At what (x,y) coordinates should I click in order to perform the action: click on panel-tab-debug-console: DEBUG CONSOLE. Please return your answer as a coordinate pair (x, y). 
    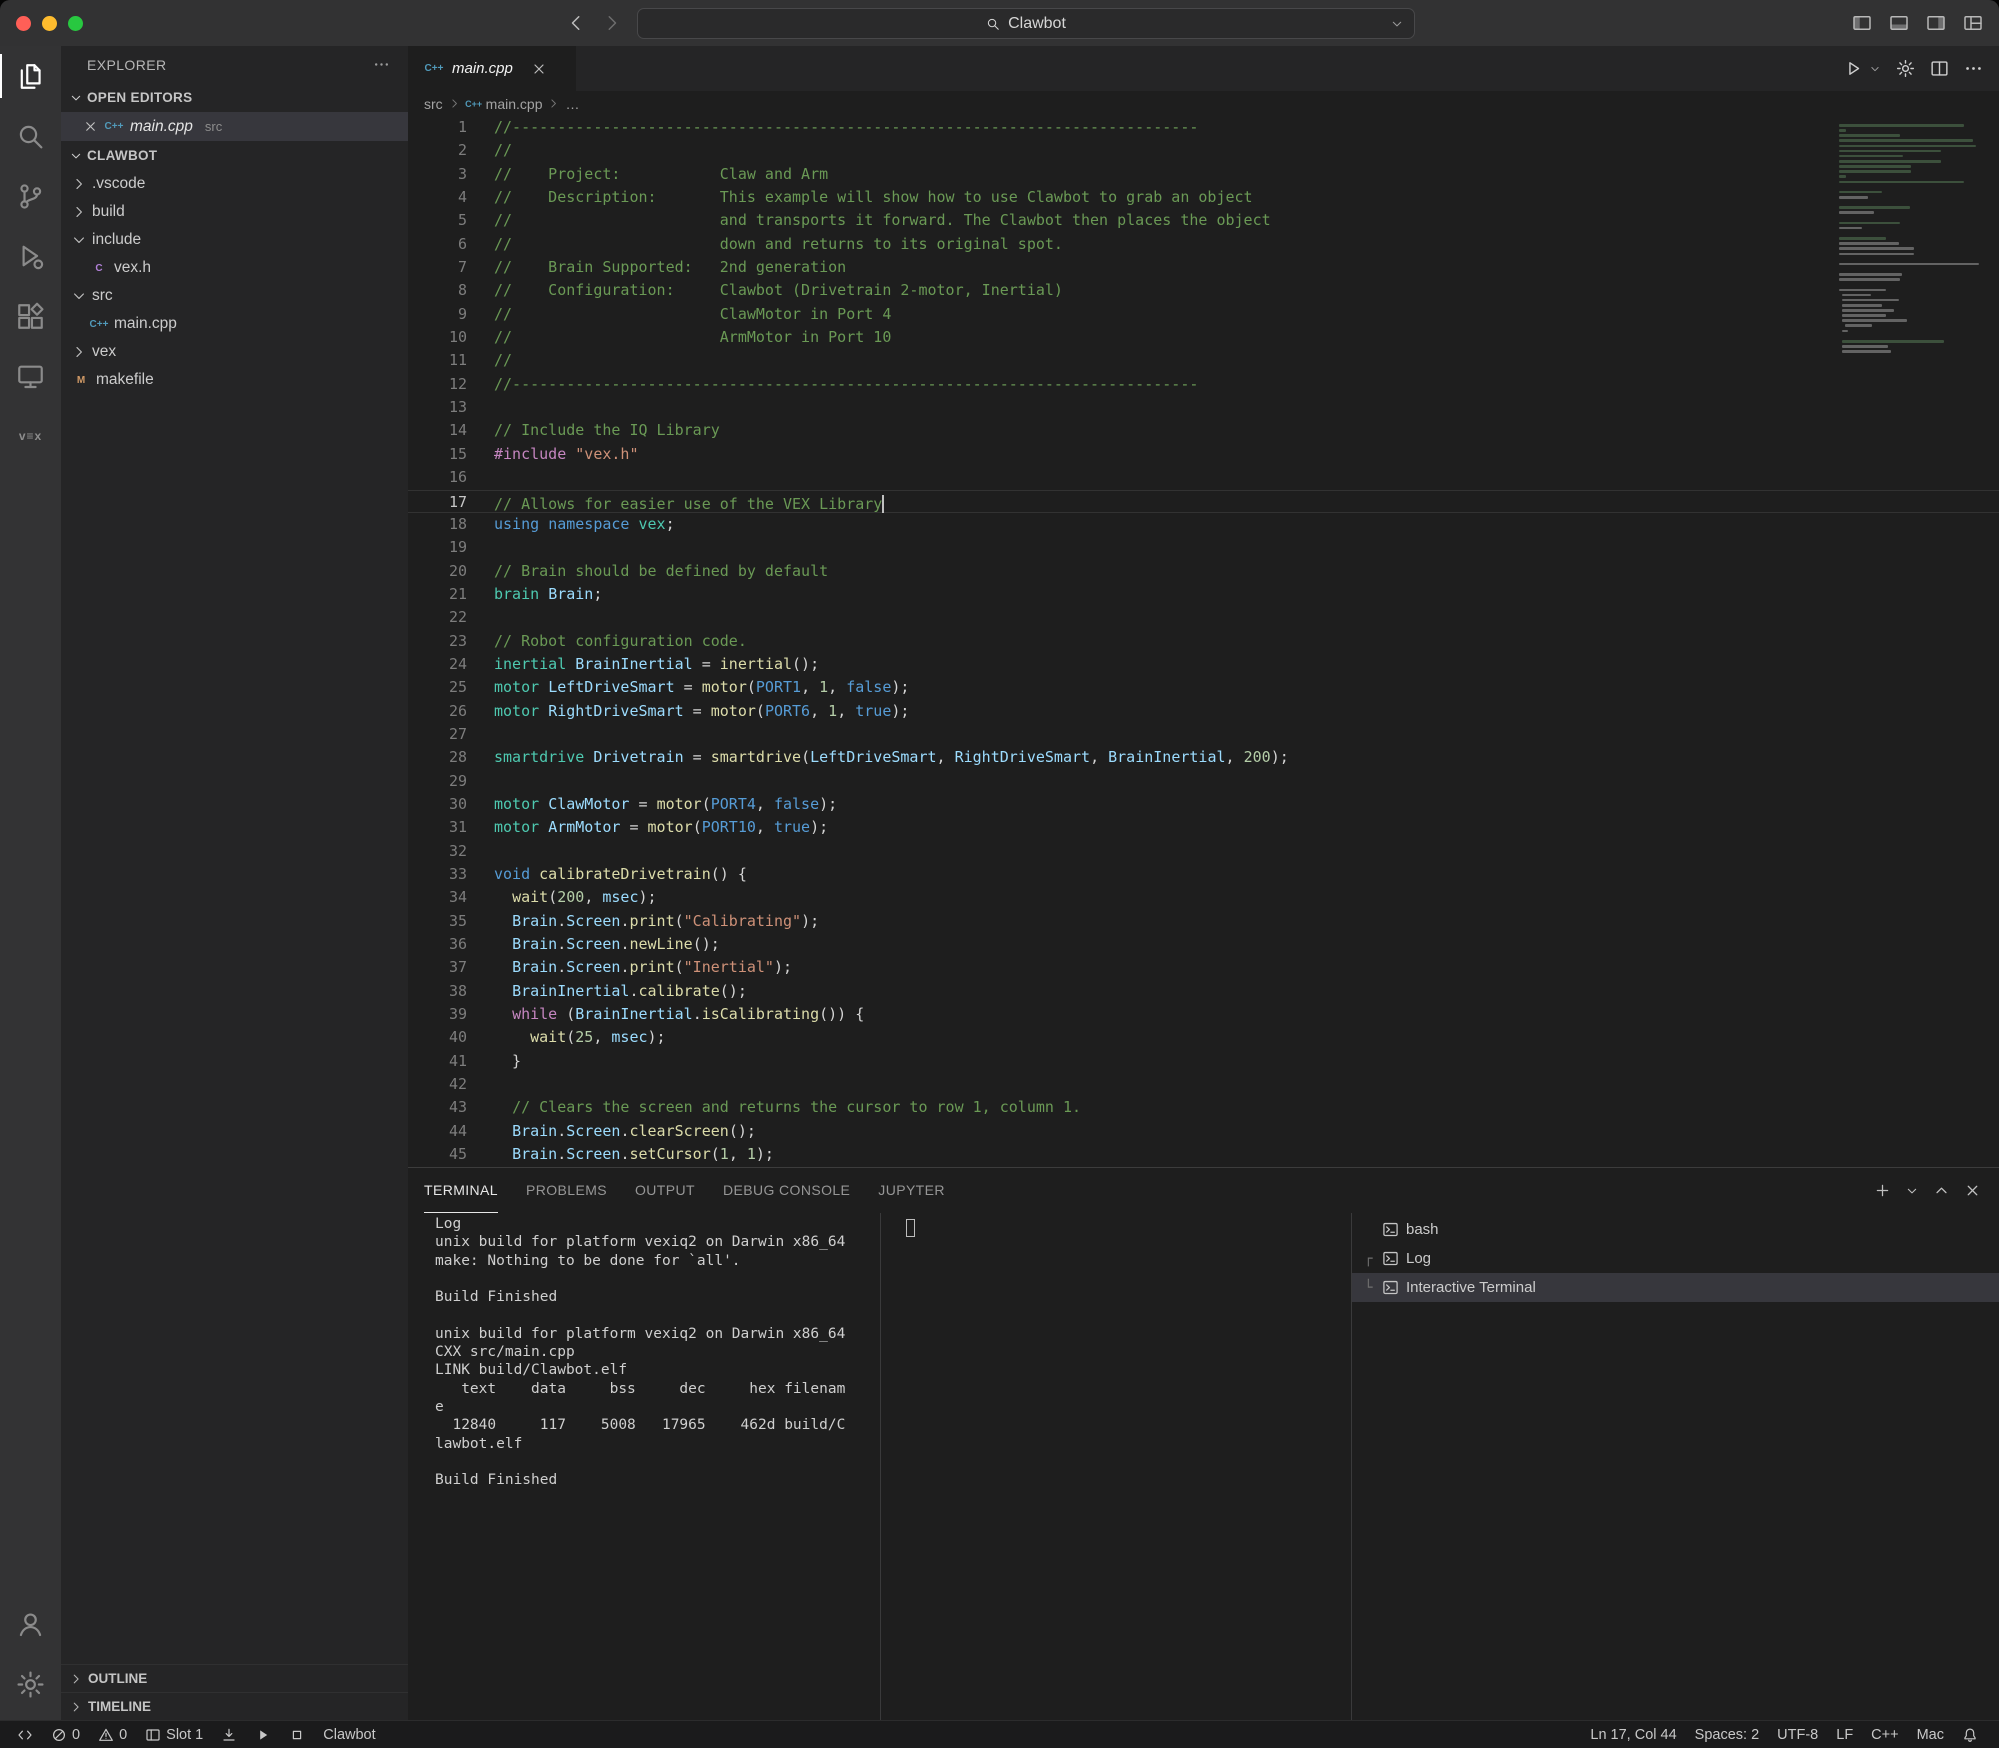
    Looking at the image, I should click on (786, 1190).